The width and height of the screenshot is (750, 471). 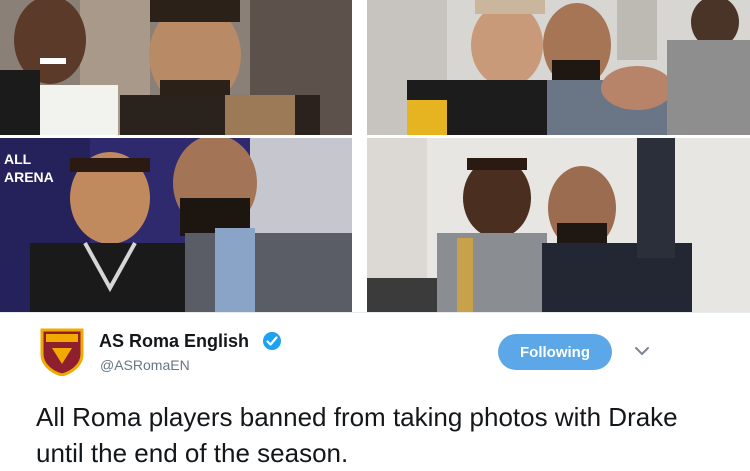 I want to click on photo-top-right-image, so click(x=558, y=67).